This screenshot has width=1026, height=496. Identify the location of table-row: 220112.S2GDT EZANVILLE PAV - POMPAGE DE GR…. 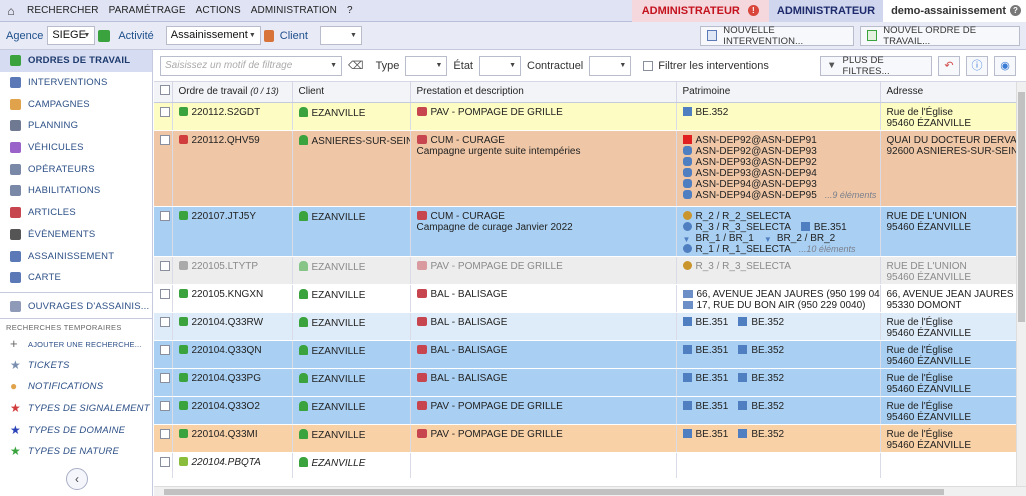
(590, 116).